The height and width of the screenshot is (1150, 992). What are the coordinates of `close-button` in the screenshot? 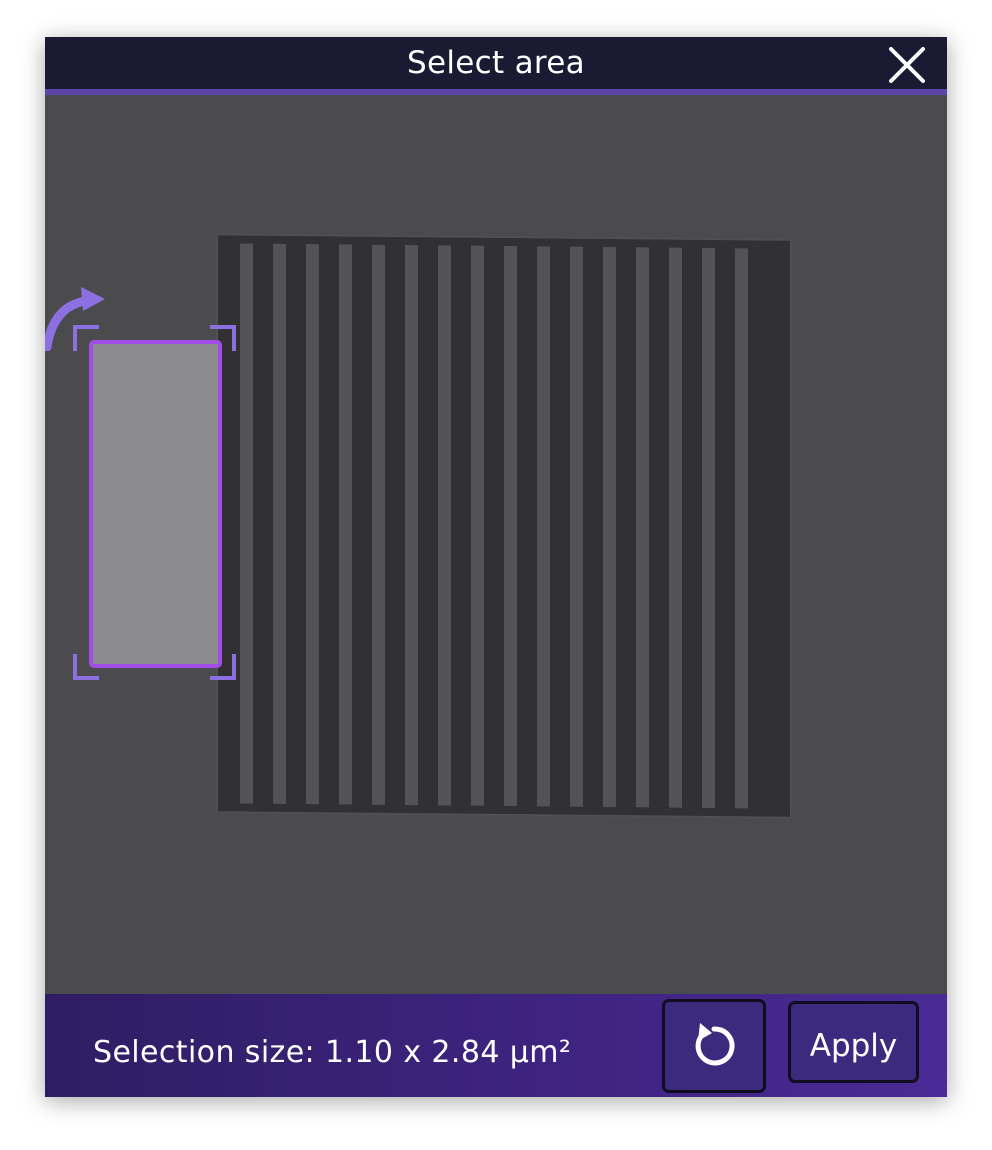 It's located at (907, 65).